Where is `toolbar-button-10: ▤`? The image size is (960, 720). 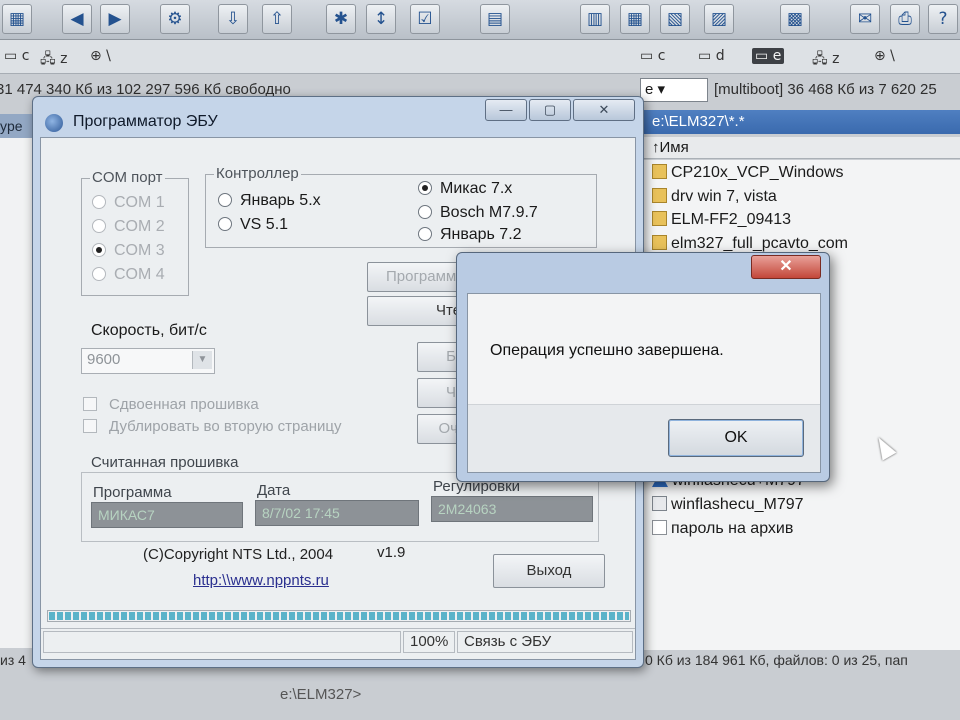 toolbar-button-10: ▤ is located at coordinates (495, 19).